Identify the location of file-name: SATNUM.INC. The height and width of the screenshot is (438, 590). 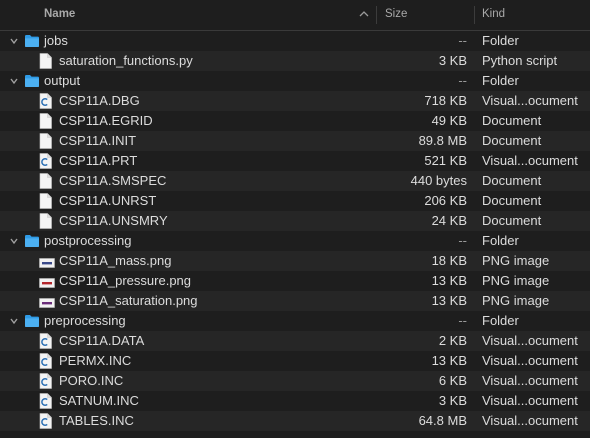
(99, 400).